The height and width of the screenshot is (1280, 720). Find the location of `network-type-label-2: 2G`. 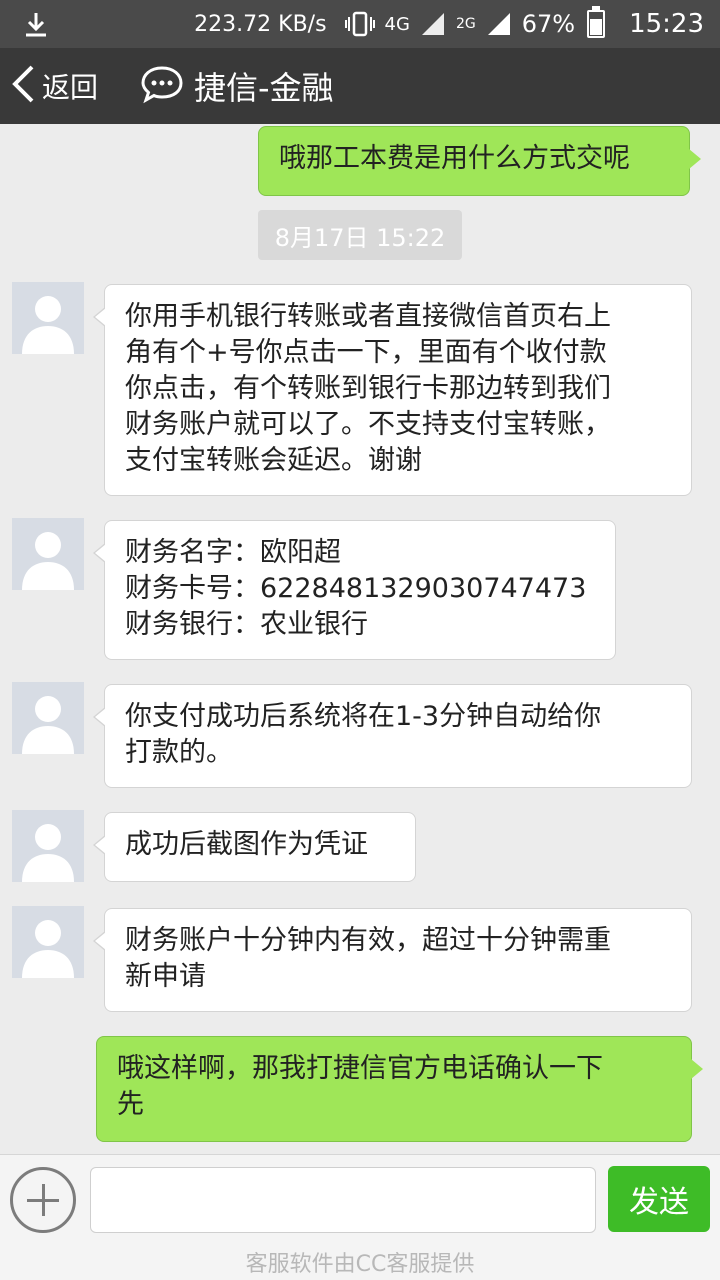

network-type-label-2: 2G is located at coordinates (465, 24).